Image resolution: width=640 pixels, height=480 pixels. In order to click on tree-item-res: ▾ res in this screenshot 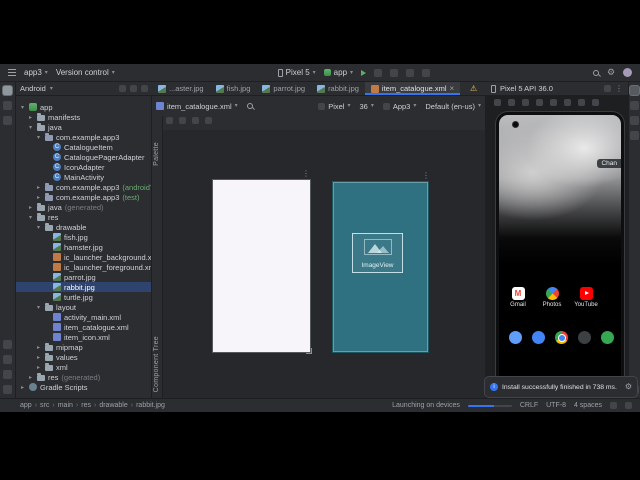, I will do `click(83, 217)`.